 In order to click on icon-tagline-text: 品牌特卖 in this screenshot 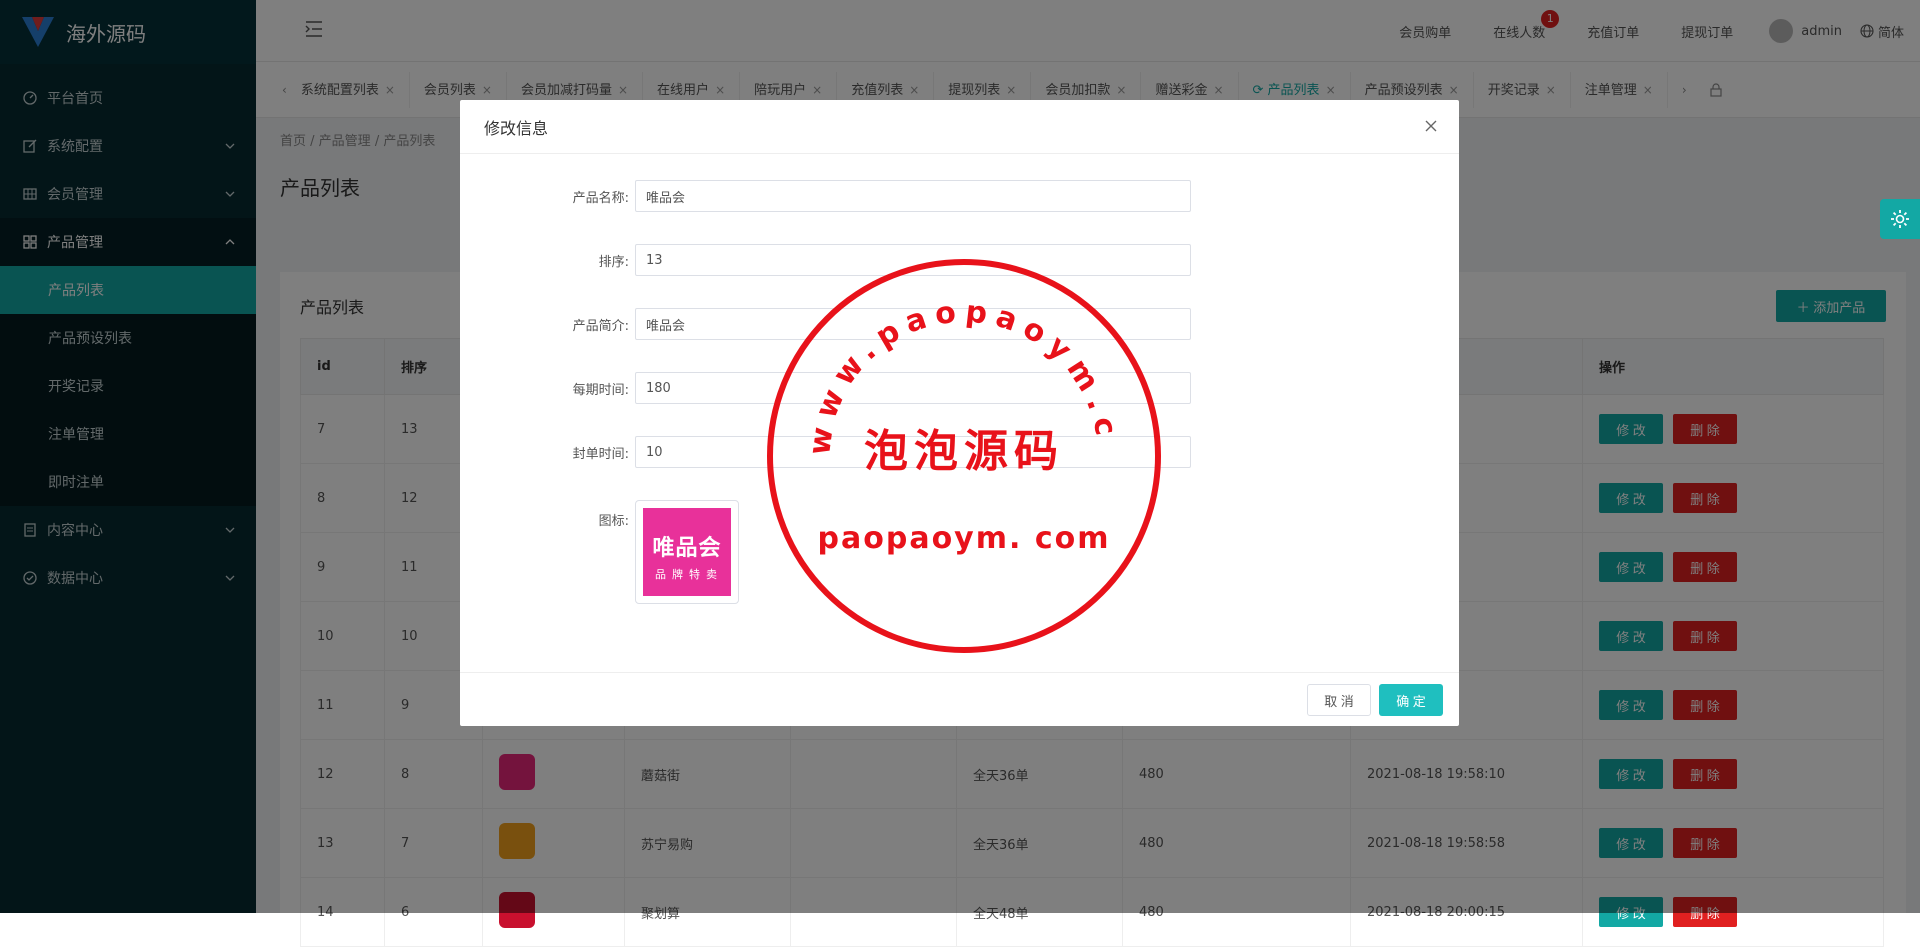, I will do `click(689, 574)`.